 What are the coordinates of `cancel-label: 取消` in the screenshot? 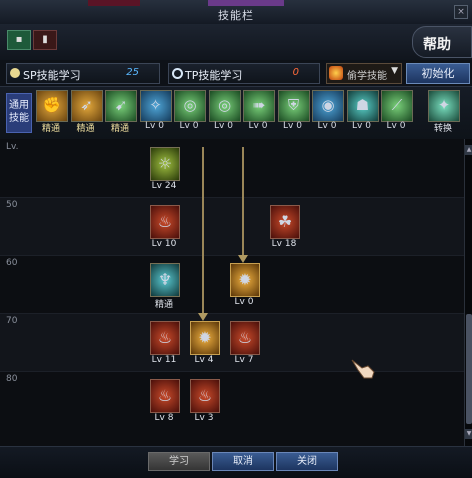 It's located at (243, 461).